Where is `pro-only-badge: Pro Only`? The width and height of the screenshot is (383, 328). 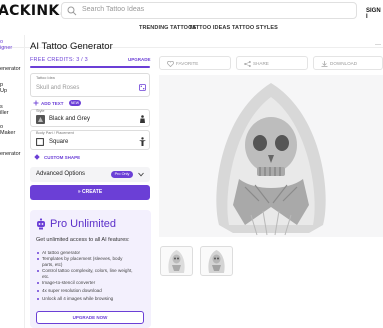
pro-only-badge: Pro Only is located at coordinates (122, 174).